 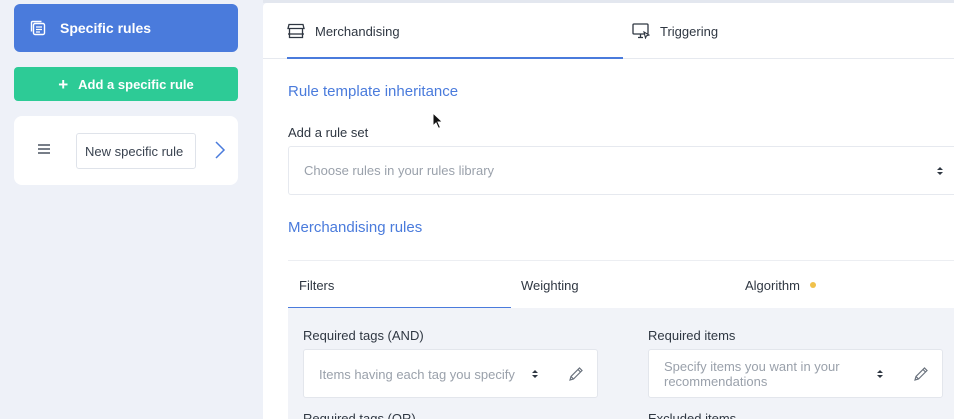 What do you see at coordinates (417, 374) in the screenshot?
I see `required-tags-and-placeholder: Items having each tag you specify` at bounding box center [417, 374].